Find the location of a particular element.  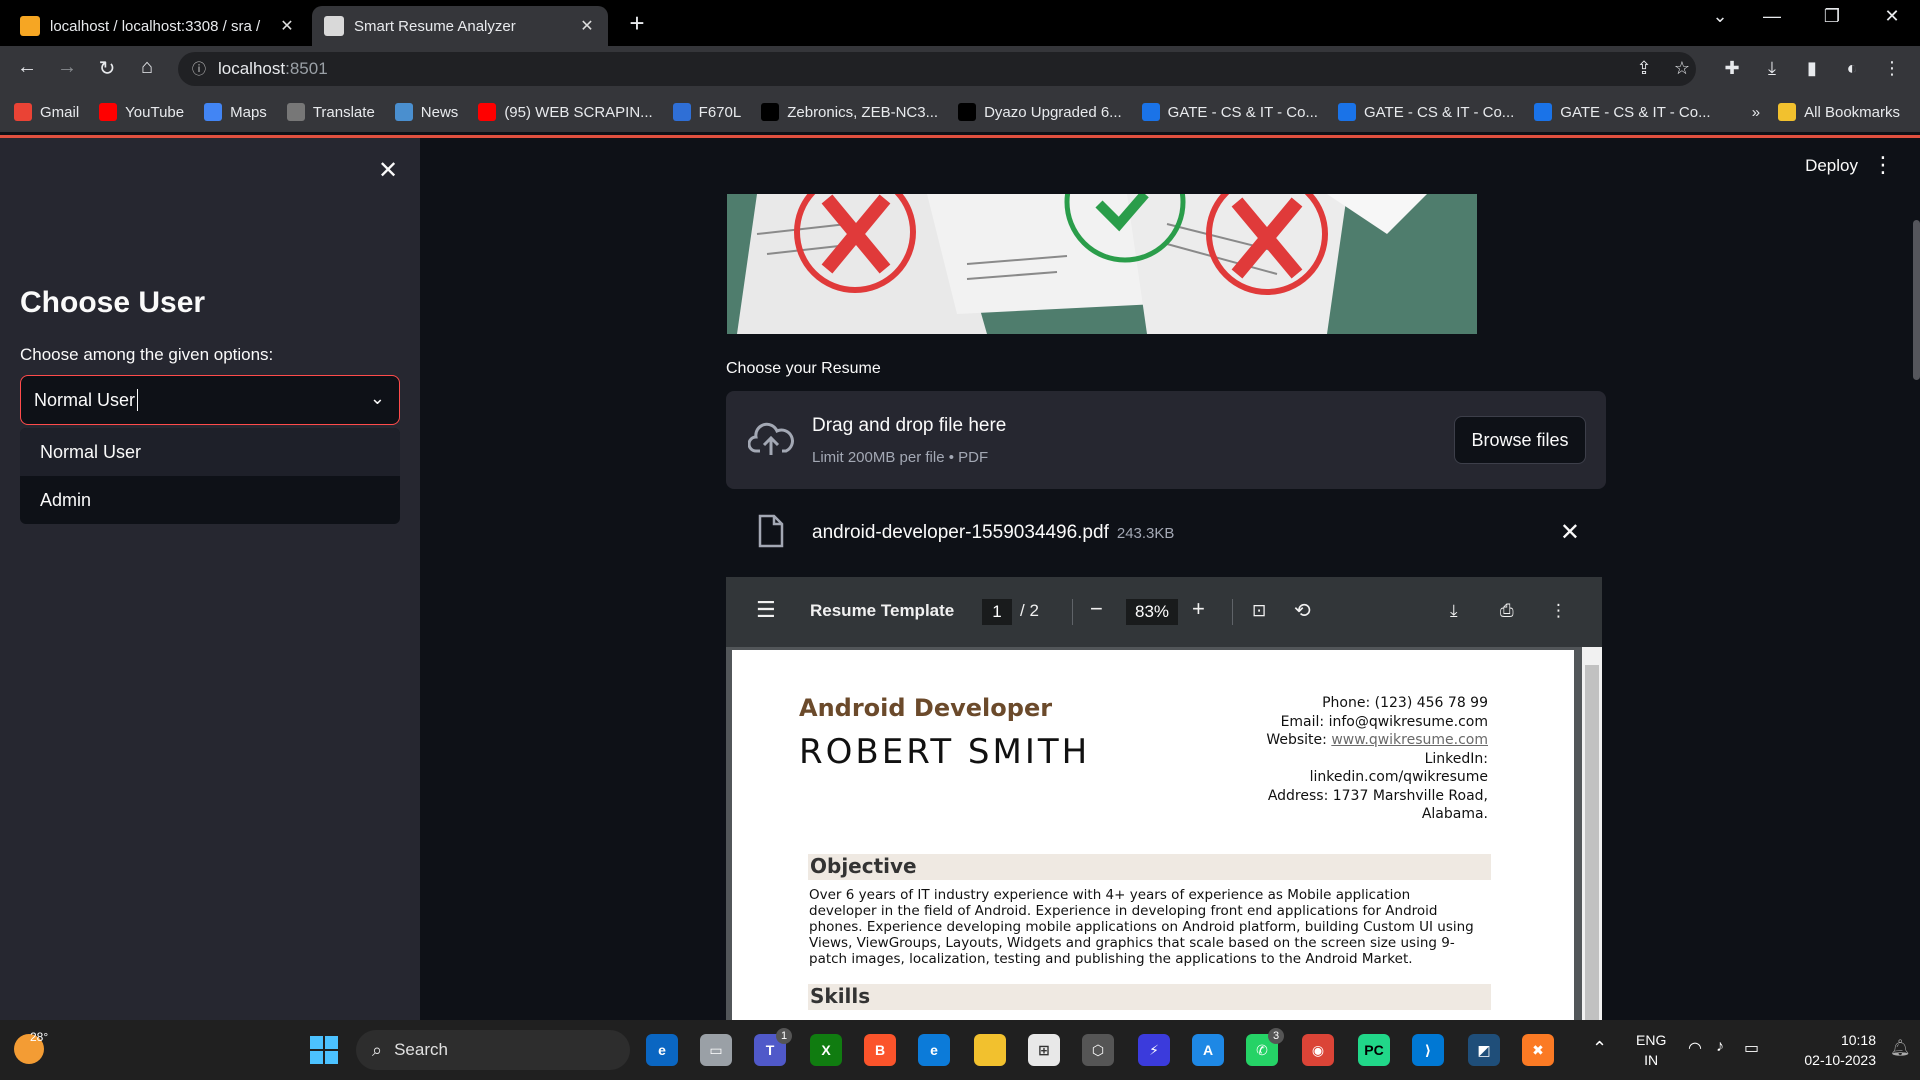

bookmarks-overflow-icon: » is located at coordinates (1756, 112).